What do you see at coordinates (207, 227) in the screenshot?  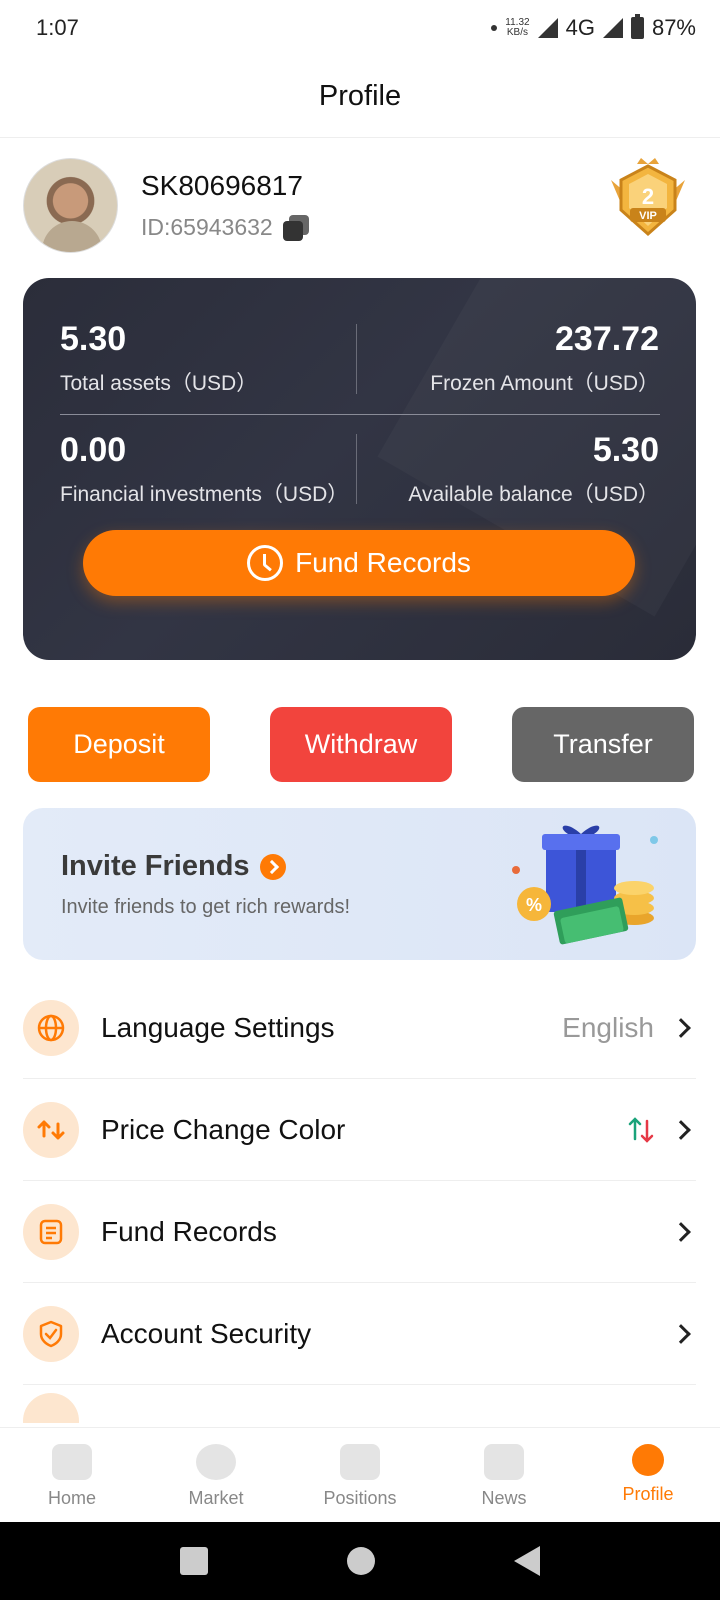 I see `user-id: ID:65943632` at bounding box center [207, 227].